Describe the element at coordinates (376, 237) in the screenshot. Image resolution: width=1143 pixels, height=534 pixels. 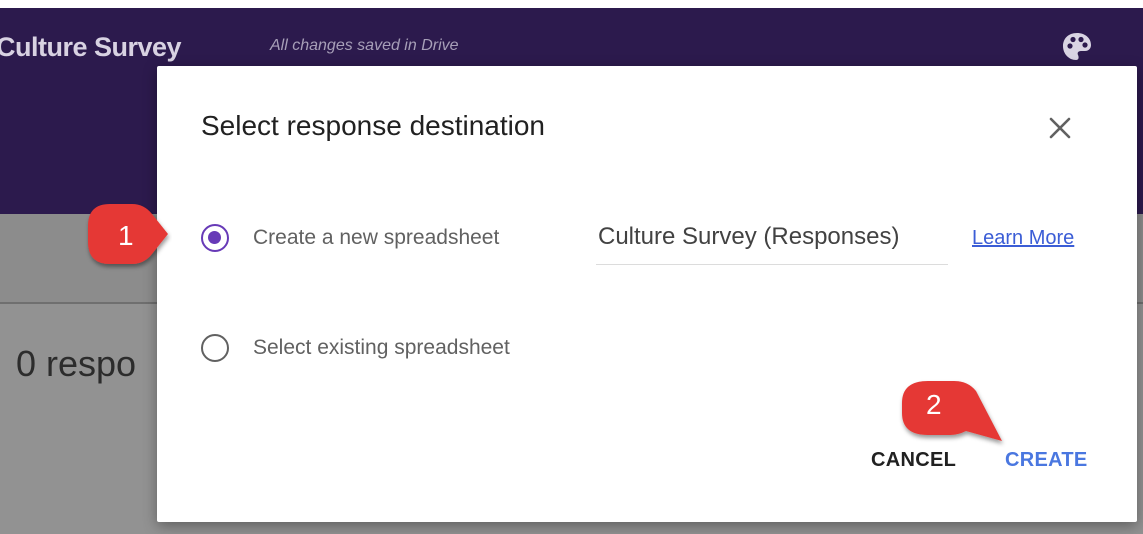
I see `option-label: Create a new spreadsheet` at that location.